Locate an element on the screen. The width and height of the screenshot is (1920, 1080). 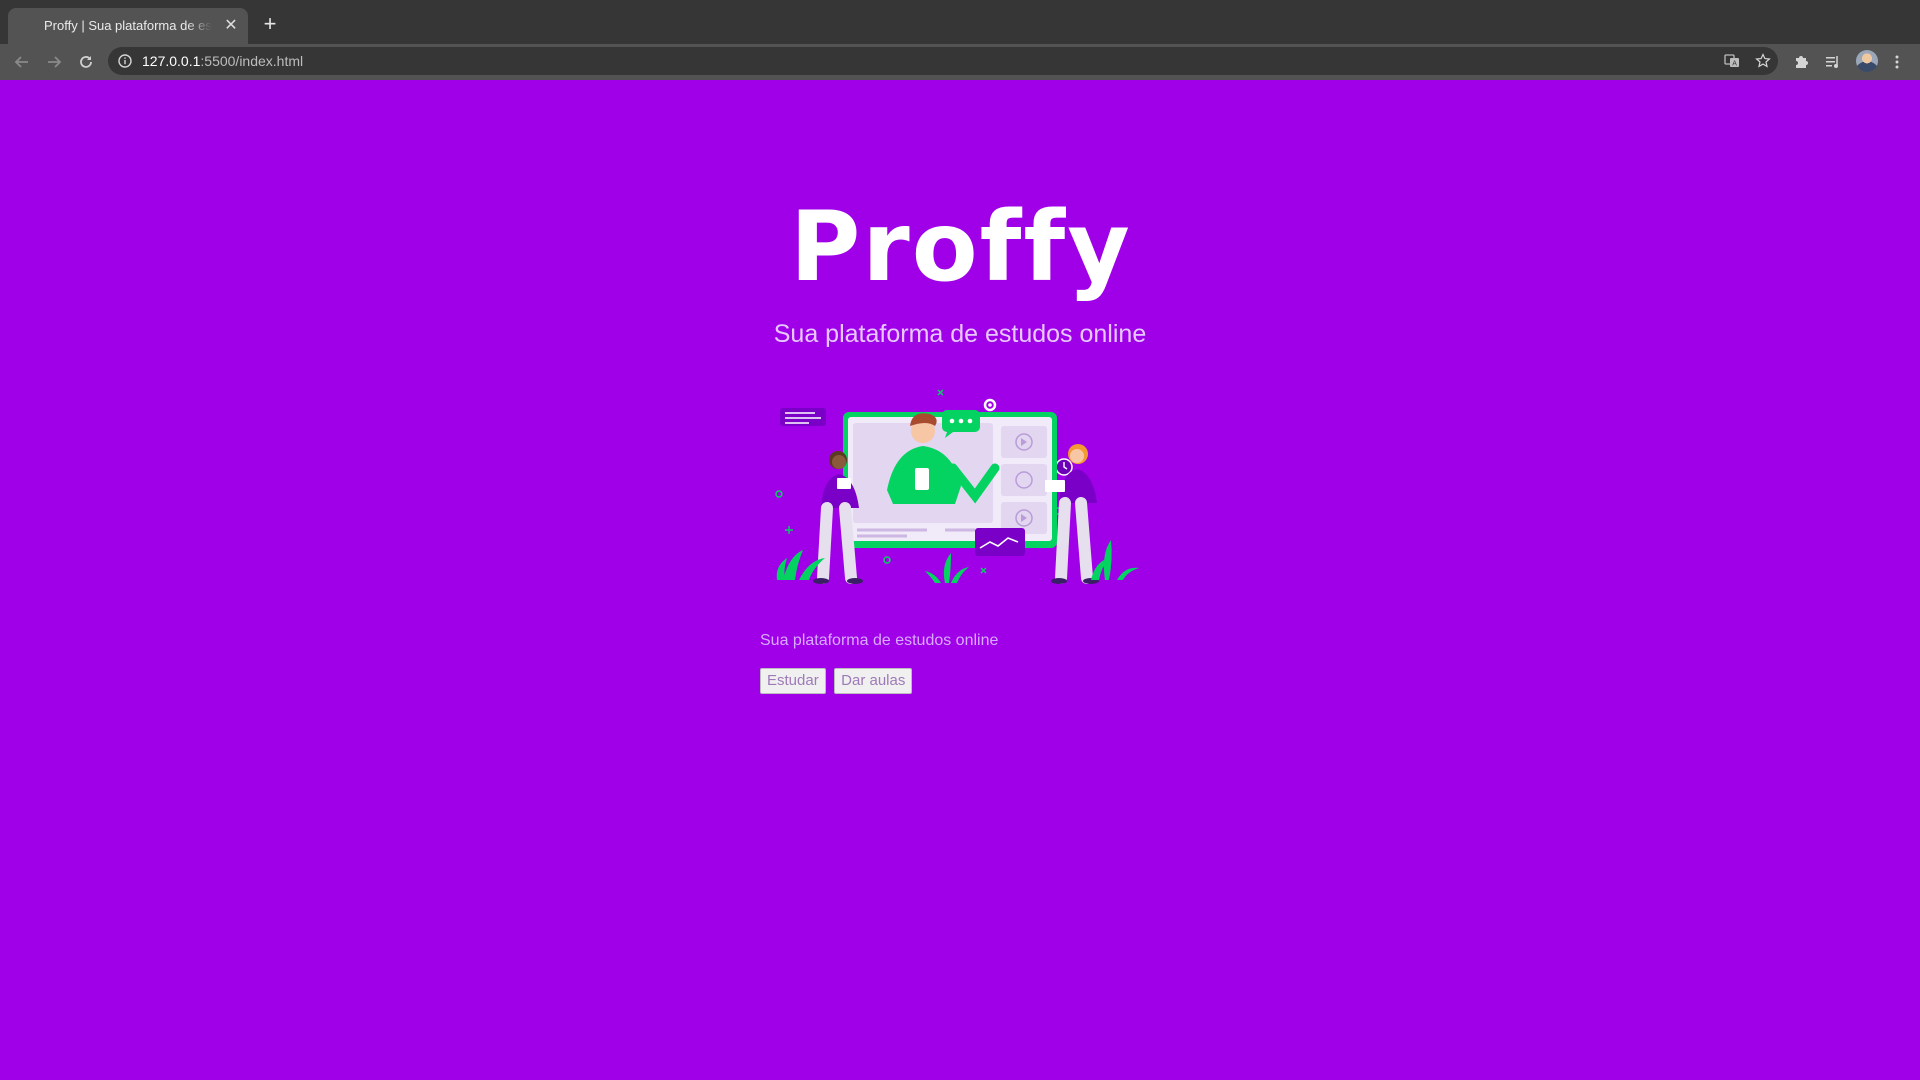
forward-icon is located at coordinates (54, 62).